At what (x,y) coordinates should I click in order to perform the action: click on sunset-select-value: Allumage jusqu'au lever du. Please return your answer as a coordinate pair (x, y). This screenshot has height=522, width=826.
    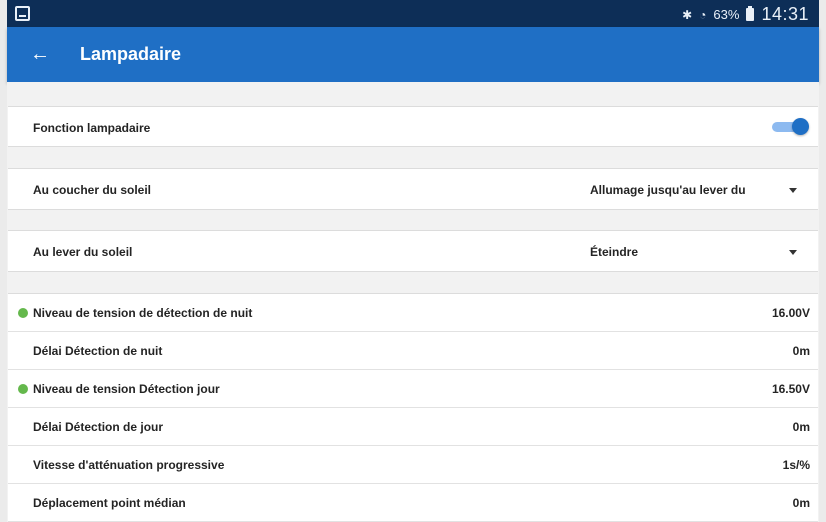
    Looking at the image, I should click on (668, 190).